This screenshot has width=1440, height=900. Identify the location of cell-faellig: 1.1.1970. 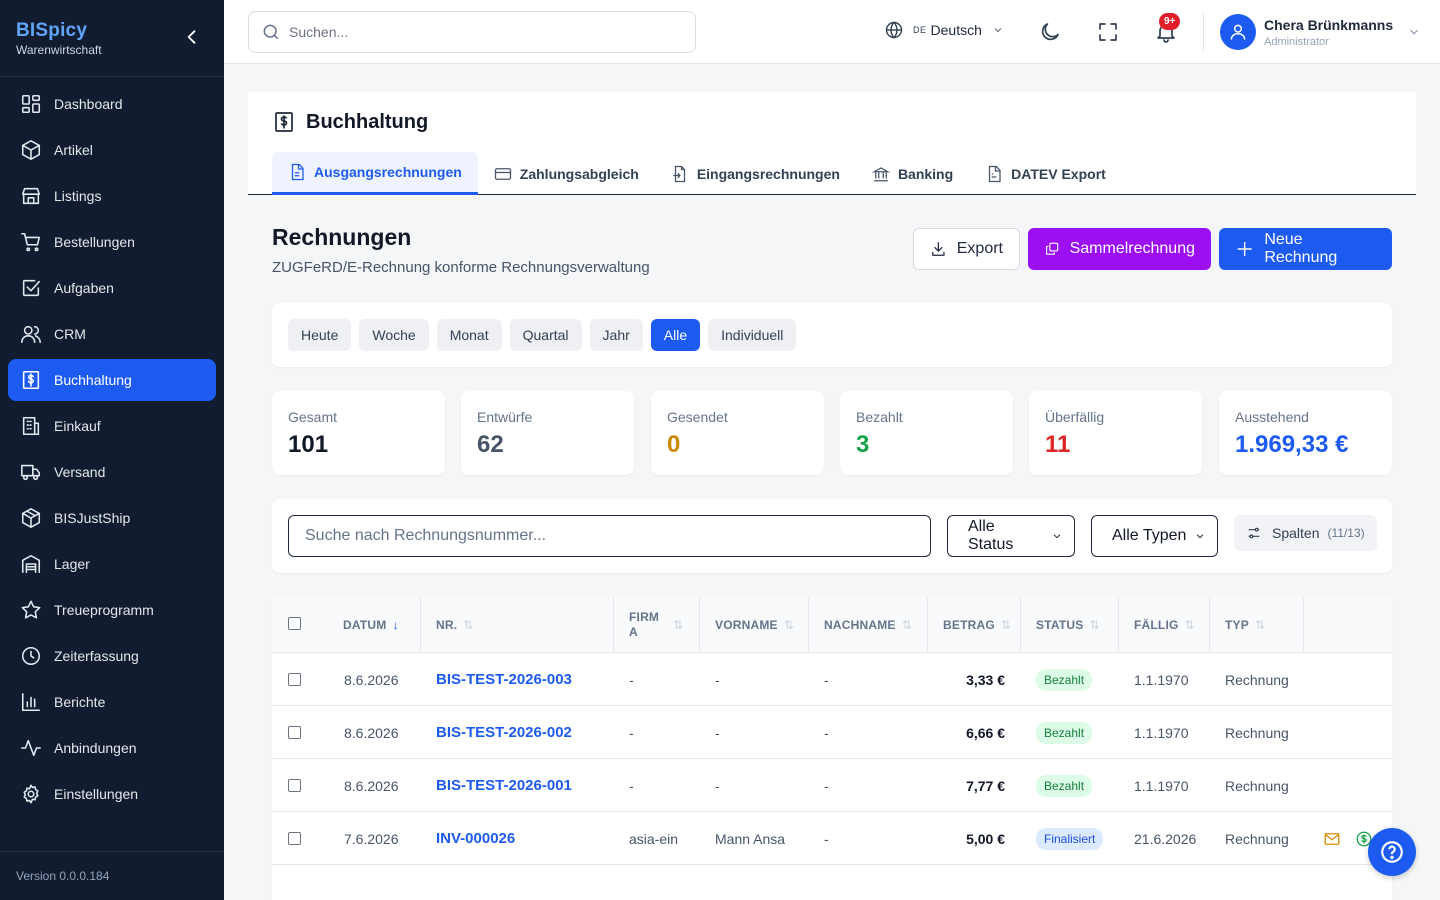
(1161, 785).